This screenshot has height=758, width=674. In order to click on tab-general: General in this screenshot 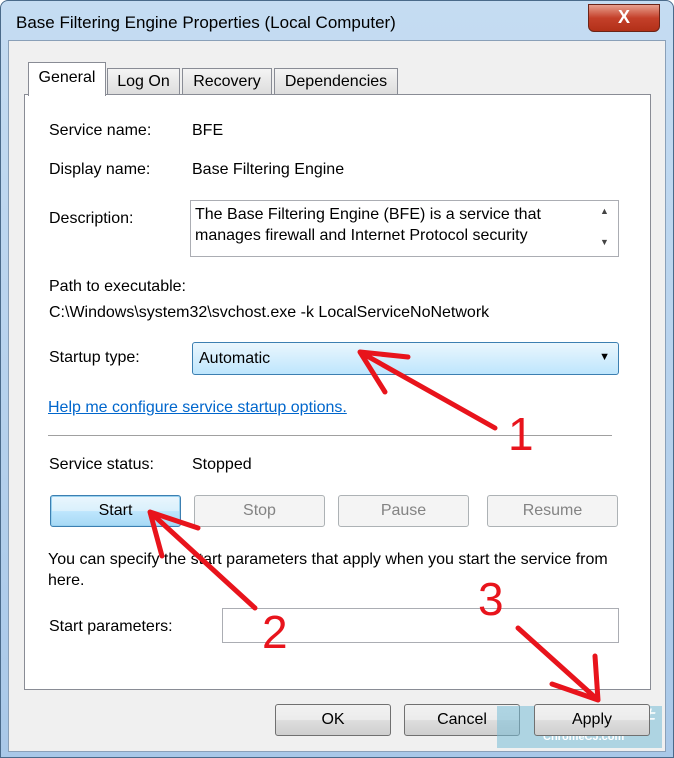, I will do `click(67, 79)`.